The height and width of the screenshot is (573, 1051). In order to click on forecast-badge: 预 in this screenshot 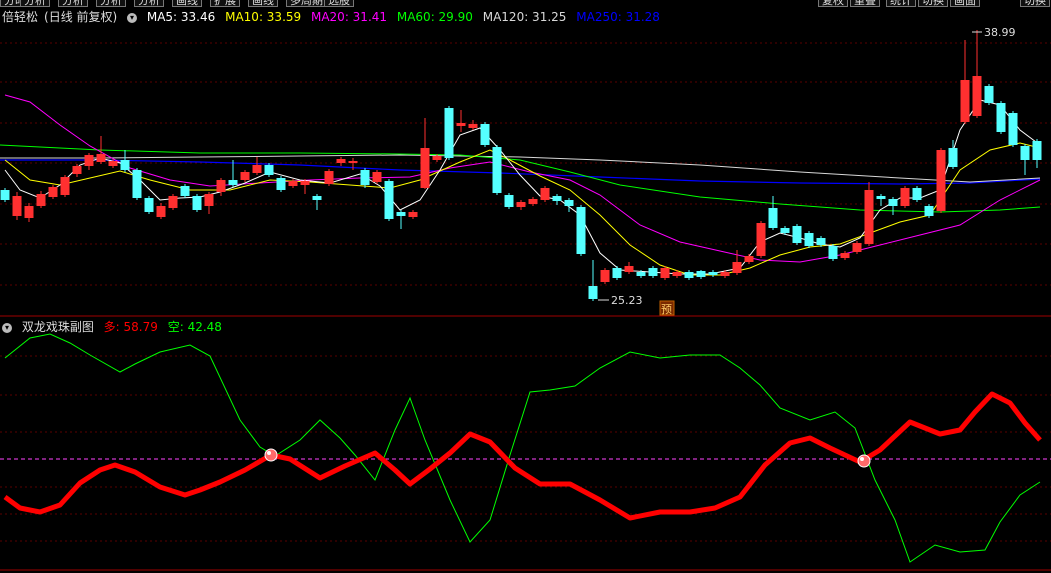, I will do `click(667, 308)`.